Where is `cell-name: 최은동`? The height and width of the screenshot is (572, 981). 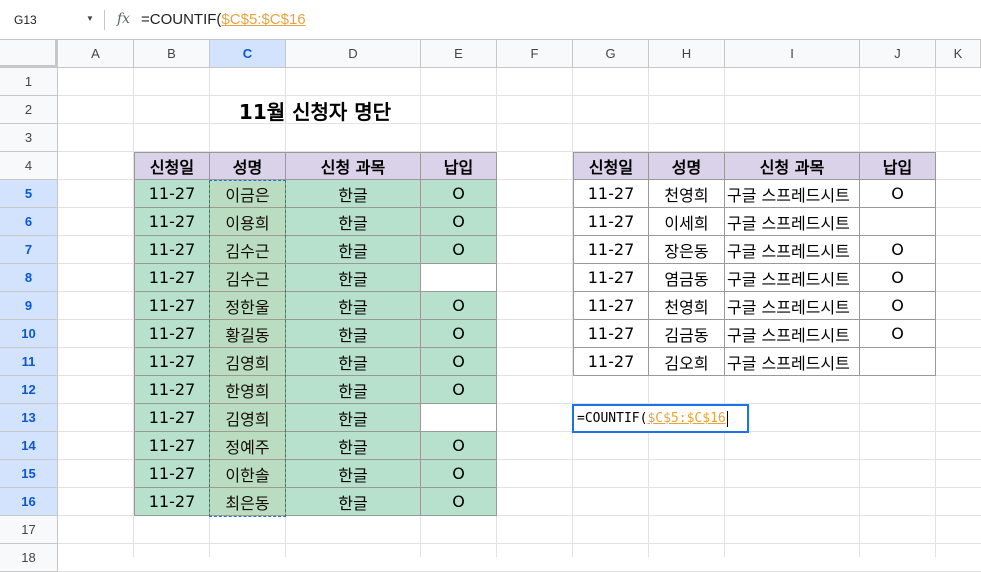 cell-name: 최은동 is located at coordinates (248, 502).